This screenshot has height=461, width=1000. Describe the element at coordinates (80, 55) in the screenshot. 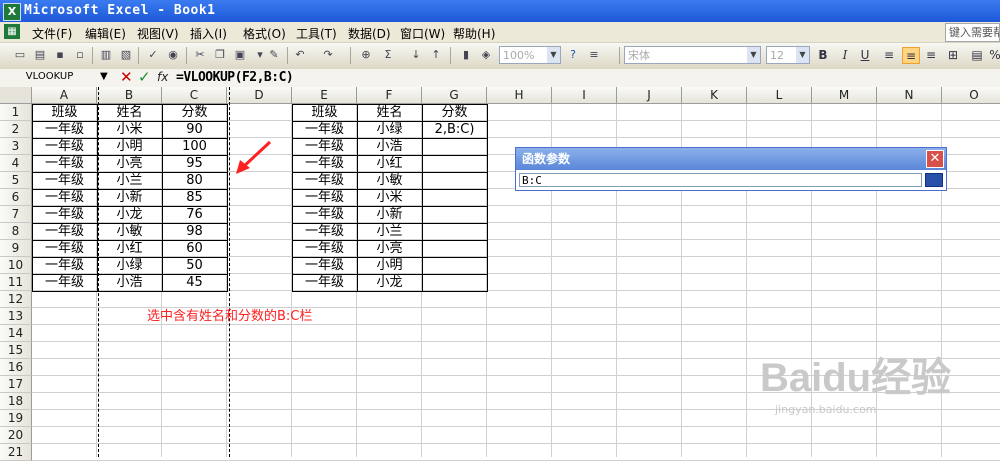

I see `permission-icon: ▫` at that location.